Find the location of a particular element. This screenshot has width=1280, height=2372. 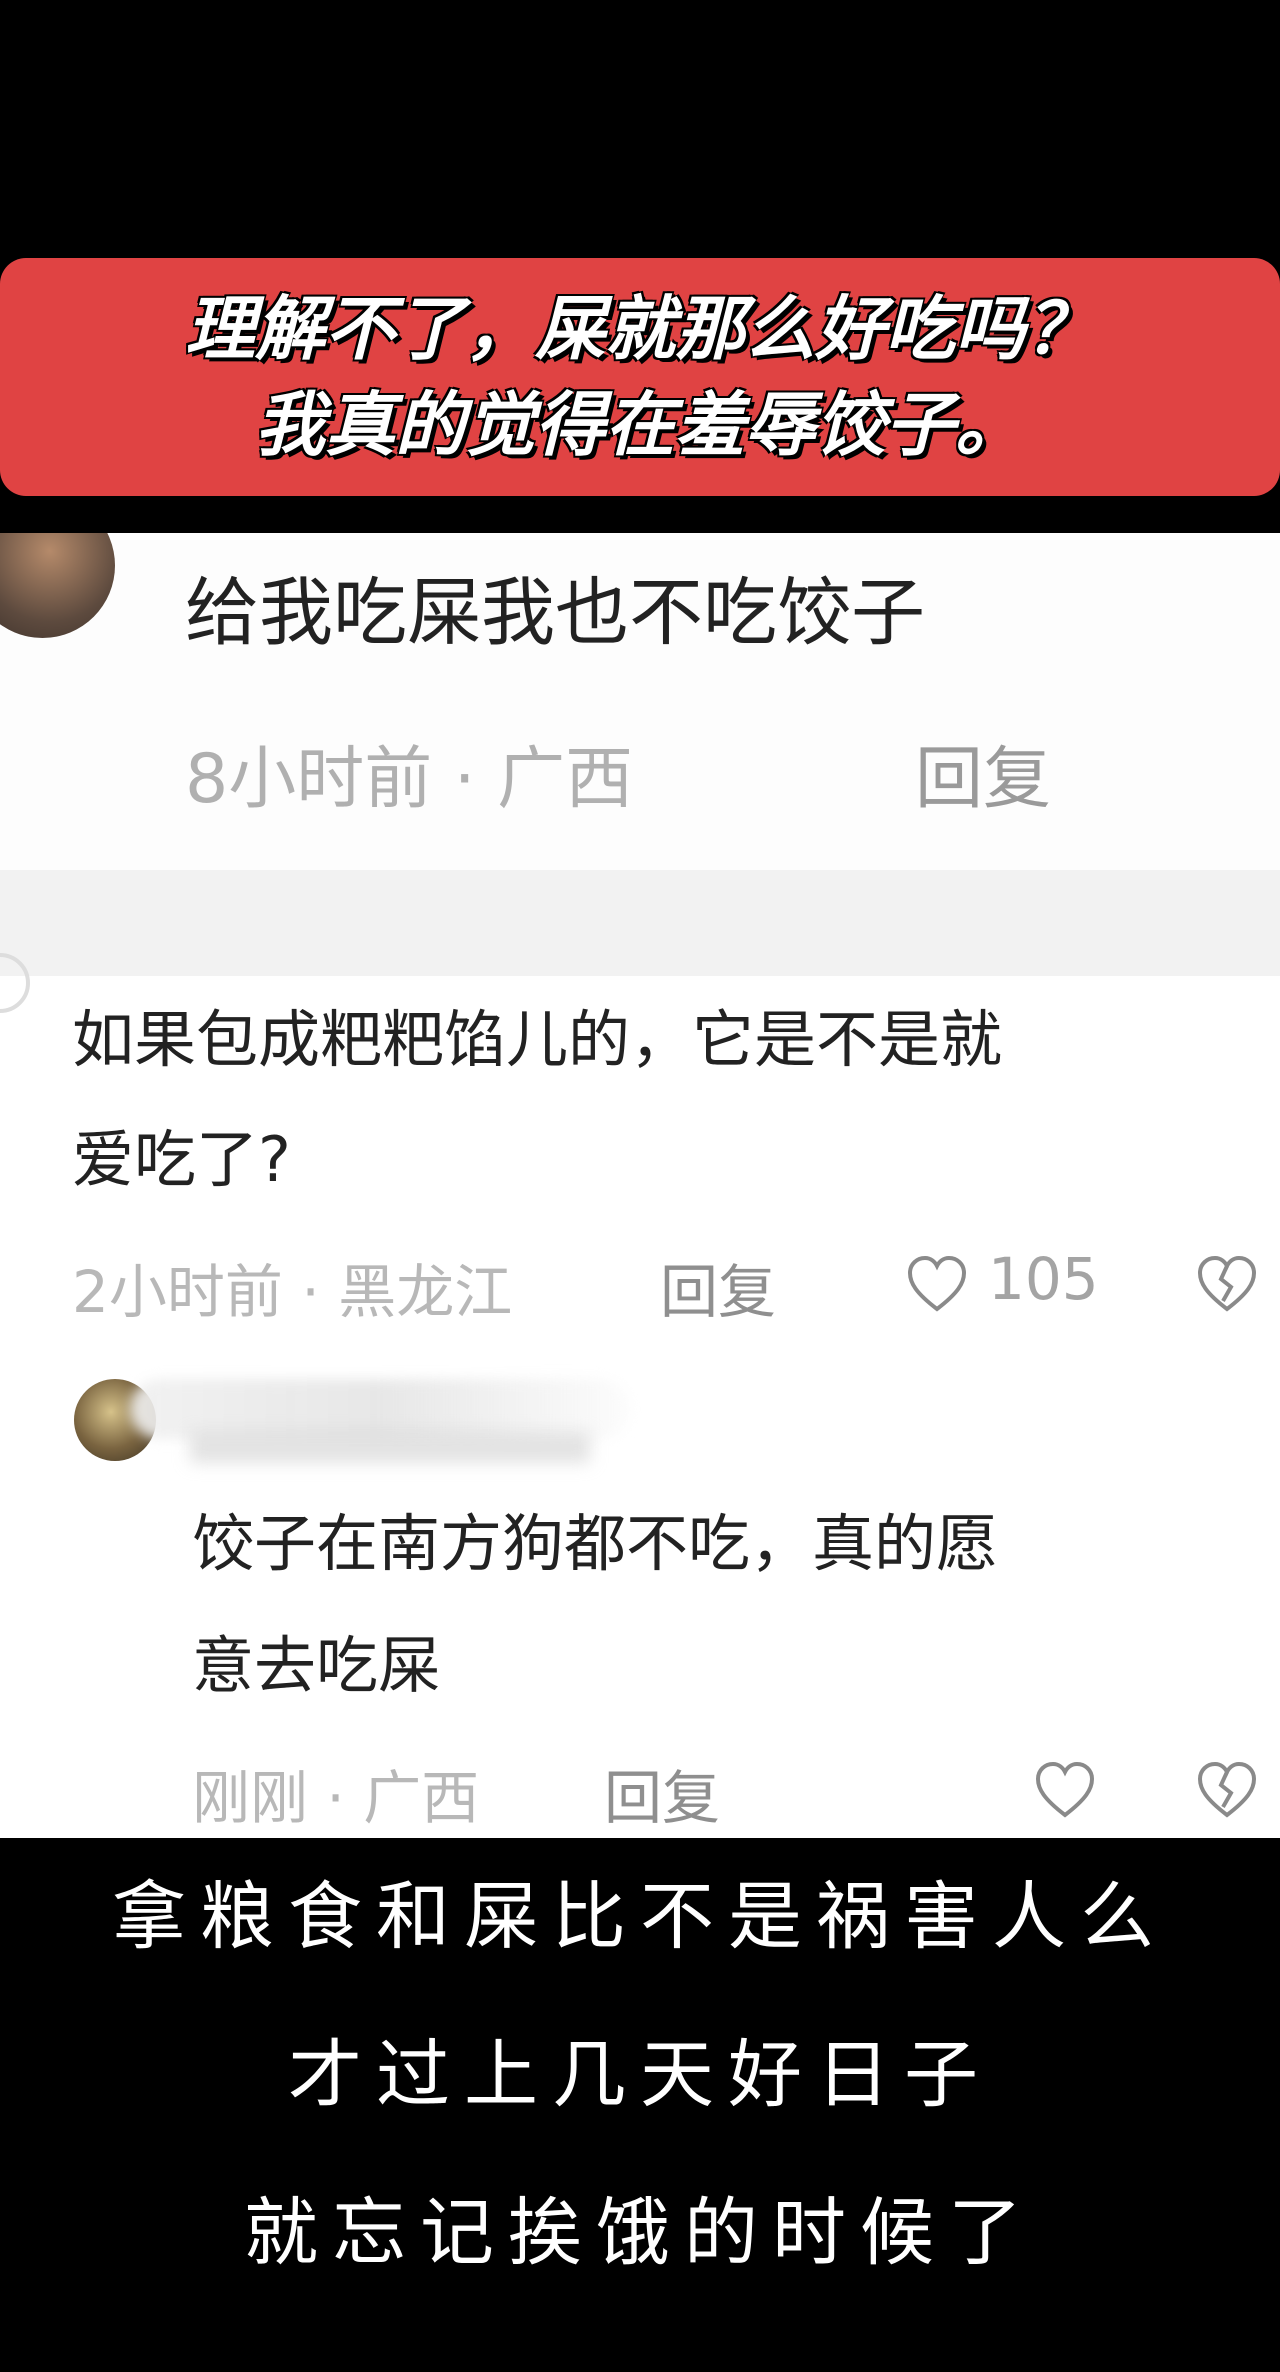

comment-meta: 8小时前 · 广西 is located at coordinates (409, 779).